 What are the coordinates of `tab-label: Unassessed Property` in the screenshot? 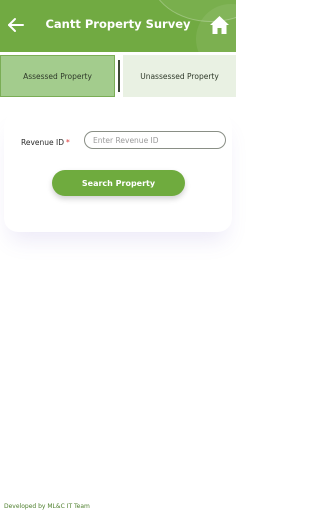 It's located at (179, 76).